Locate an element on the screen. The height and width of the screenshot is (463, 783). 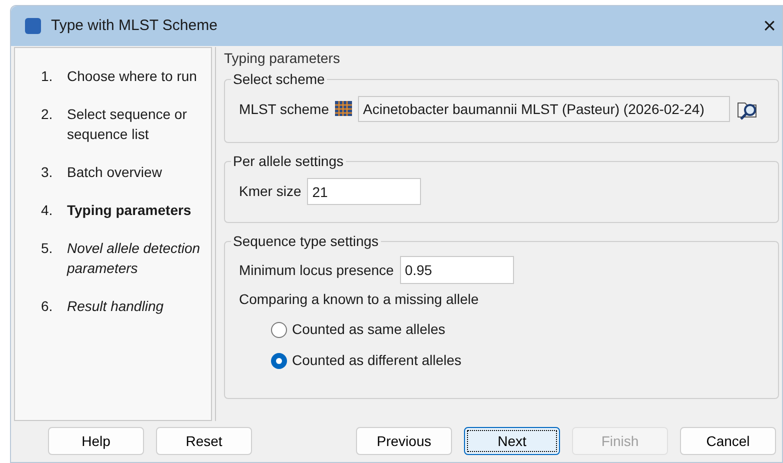
step-label: Novel allele detection parameters is located at coordinates (134, 258).